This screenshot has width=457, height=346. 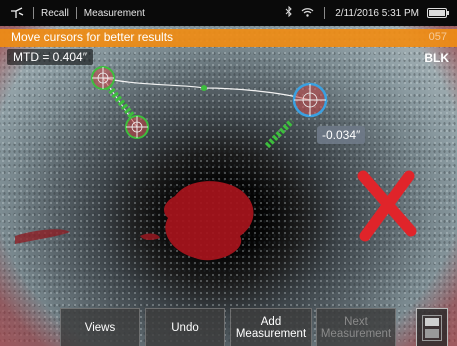 I want to click on views-button: Views, so click(x=100, y=327).